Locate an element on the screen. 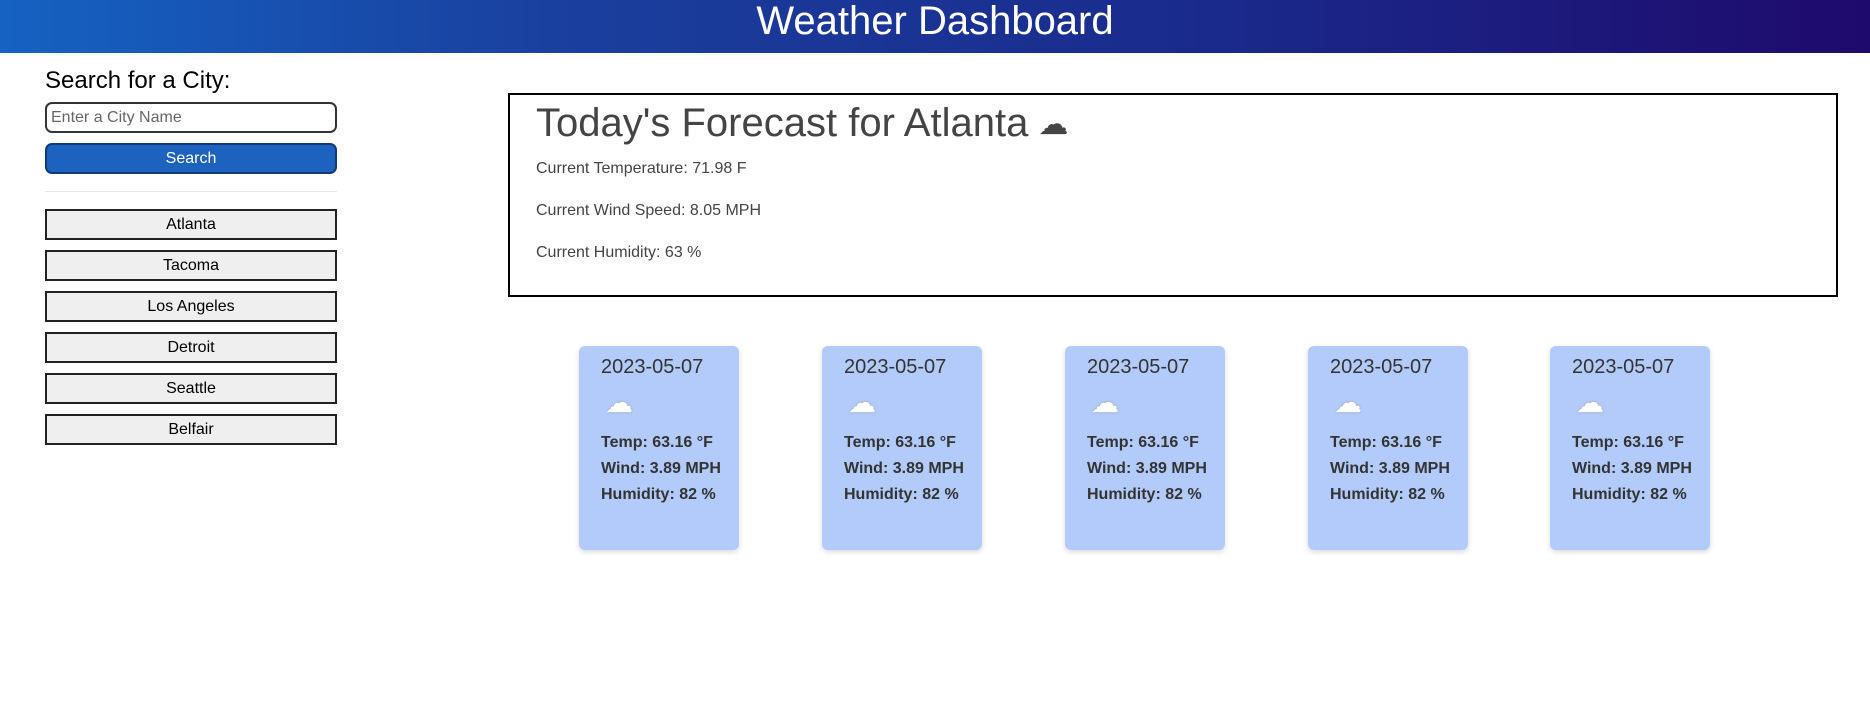 The image size is (1870, 708). history-city-detroit: Detroit is located at coordinates (191, 347).